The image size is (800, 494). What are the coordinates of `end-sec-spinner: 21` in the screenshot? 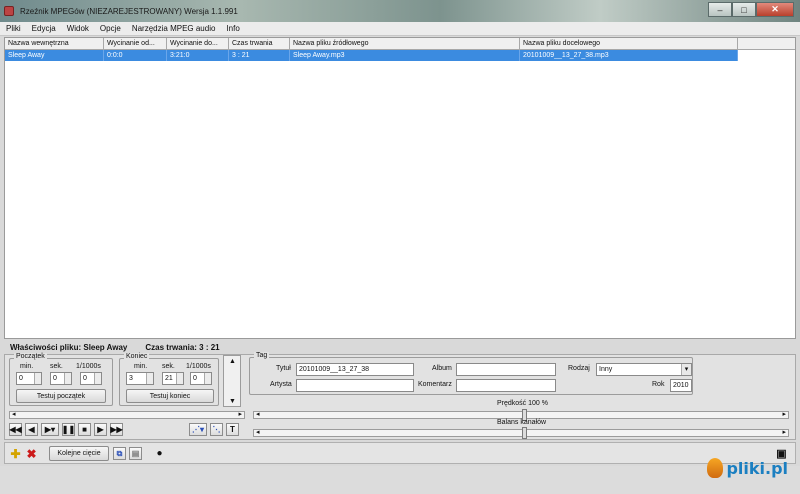 It's located at (173, 378).